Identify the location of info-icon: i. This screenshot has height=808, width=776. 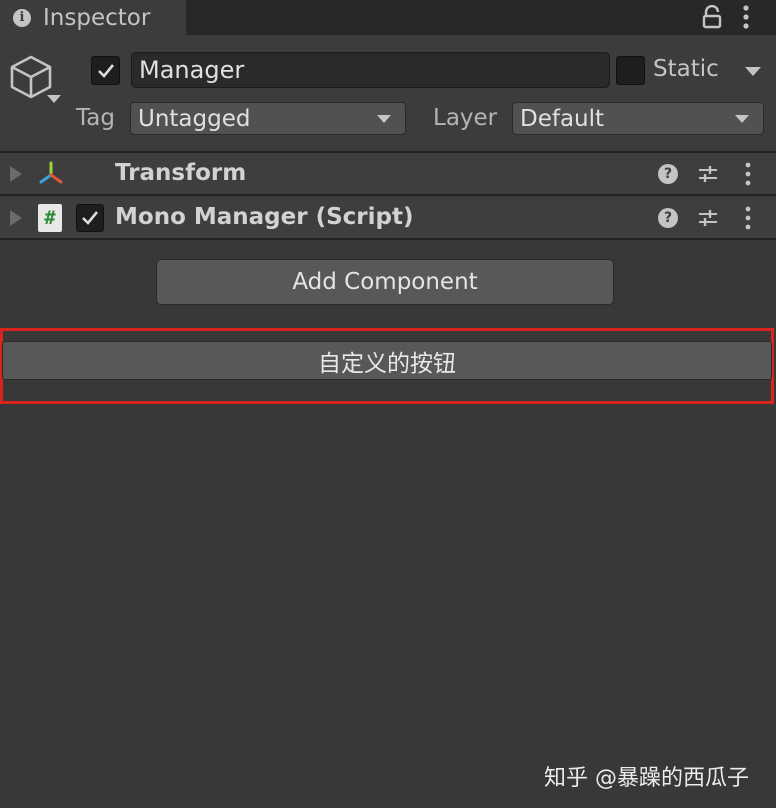
(22, 17).